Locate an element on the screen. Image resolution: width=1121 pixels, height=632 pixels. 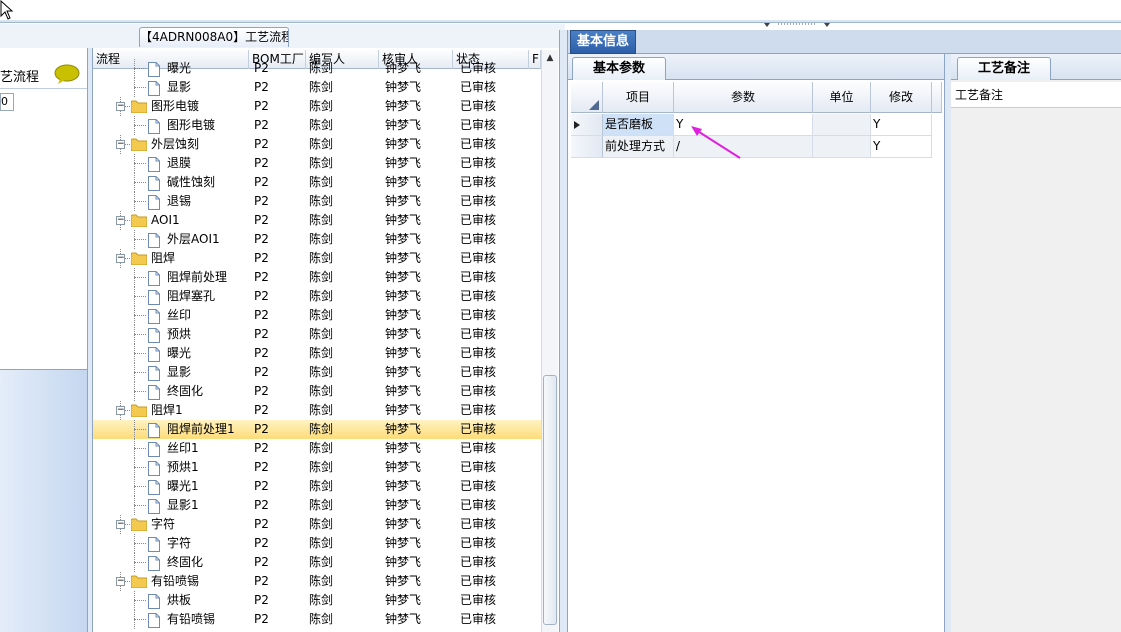
right-splitter is located at coordinates (947, 343).